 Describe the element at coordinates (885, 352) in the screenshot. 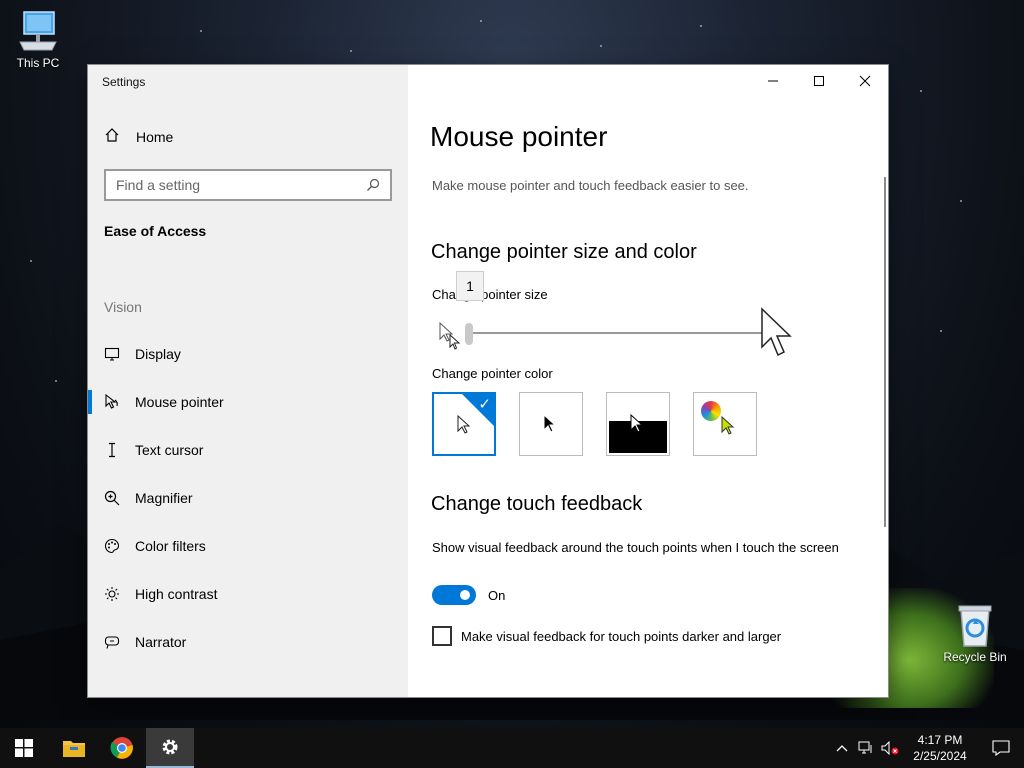

I see `scrollbar` at that location.